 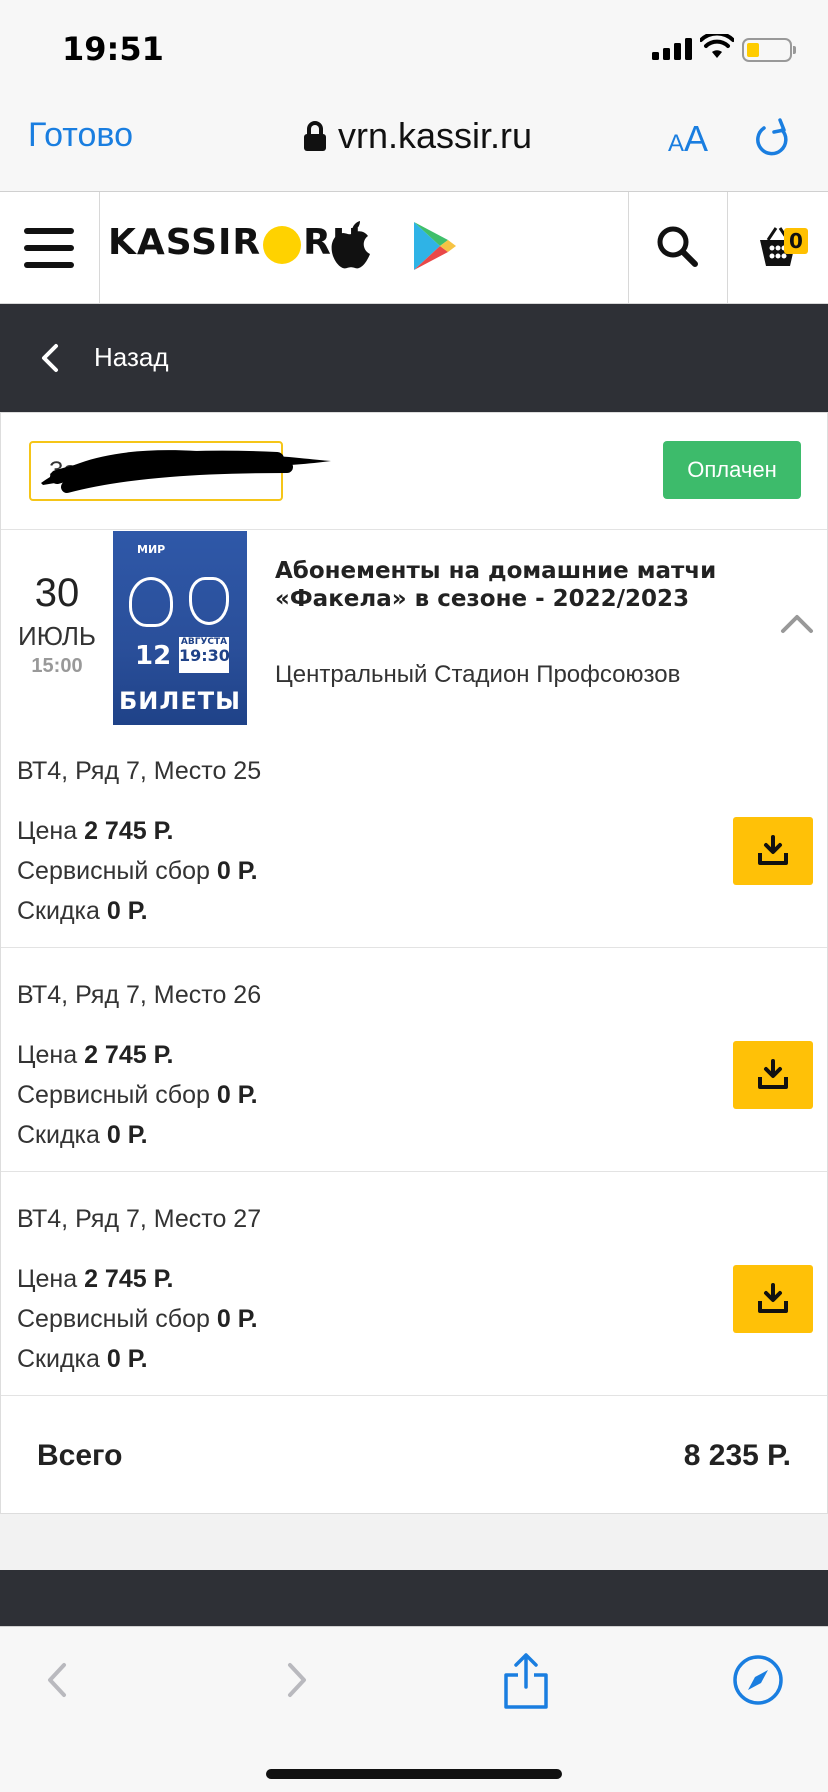 What do you see at coordinates (732, 470) in the screenshot?
I see `paid-status-badge: Оплачен` at bounding box center [732, 470].